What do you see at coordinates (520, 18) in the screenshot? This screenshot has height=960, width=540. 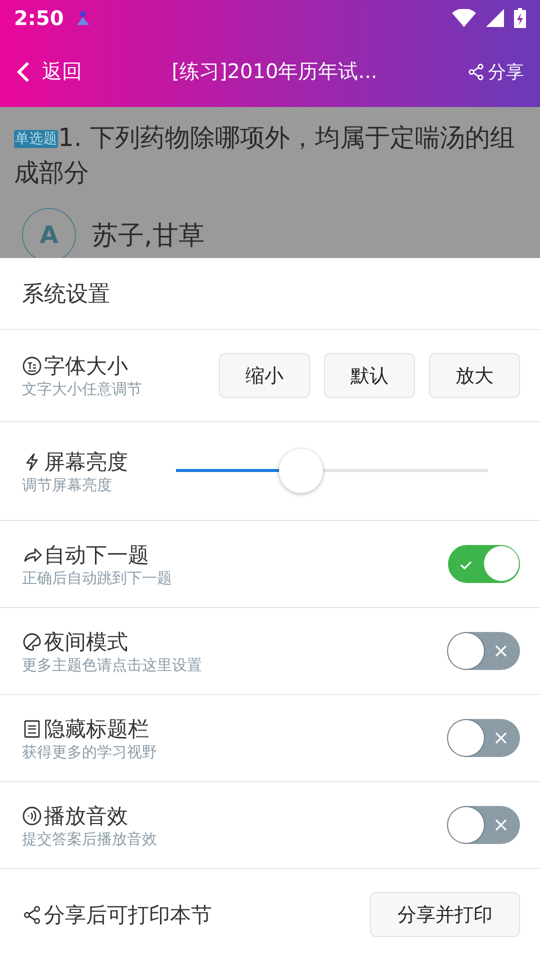 I see `battery-icon` at bounding box center [520, 18].